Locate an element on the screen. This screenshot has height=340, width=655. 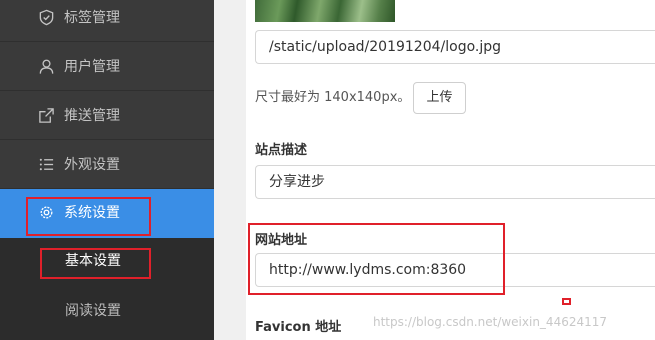
favicon-label: Favicon 地址 is located at coordinates (298, 327).